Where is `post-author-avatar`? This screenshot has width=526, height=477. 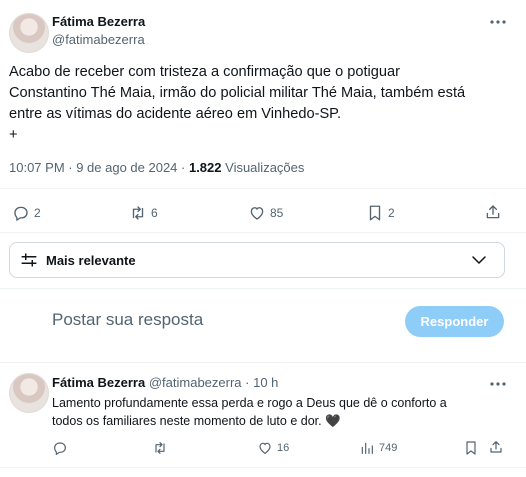
post-author-avatar is located at coordinates (29, 33).